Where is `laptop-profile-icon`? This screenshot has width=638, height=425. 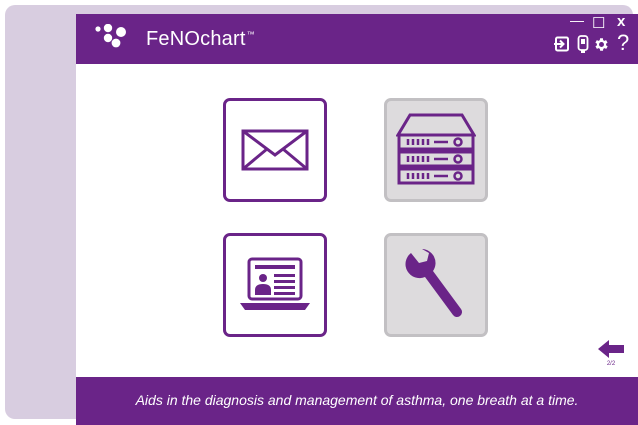 laptop-profile-icon is located at coordinates (275, 283).